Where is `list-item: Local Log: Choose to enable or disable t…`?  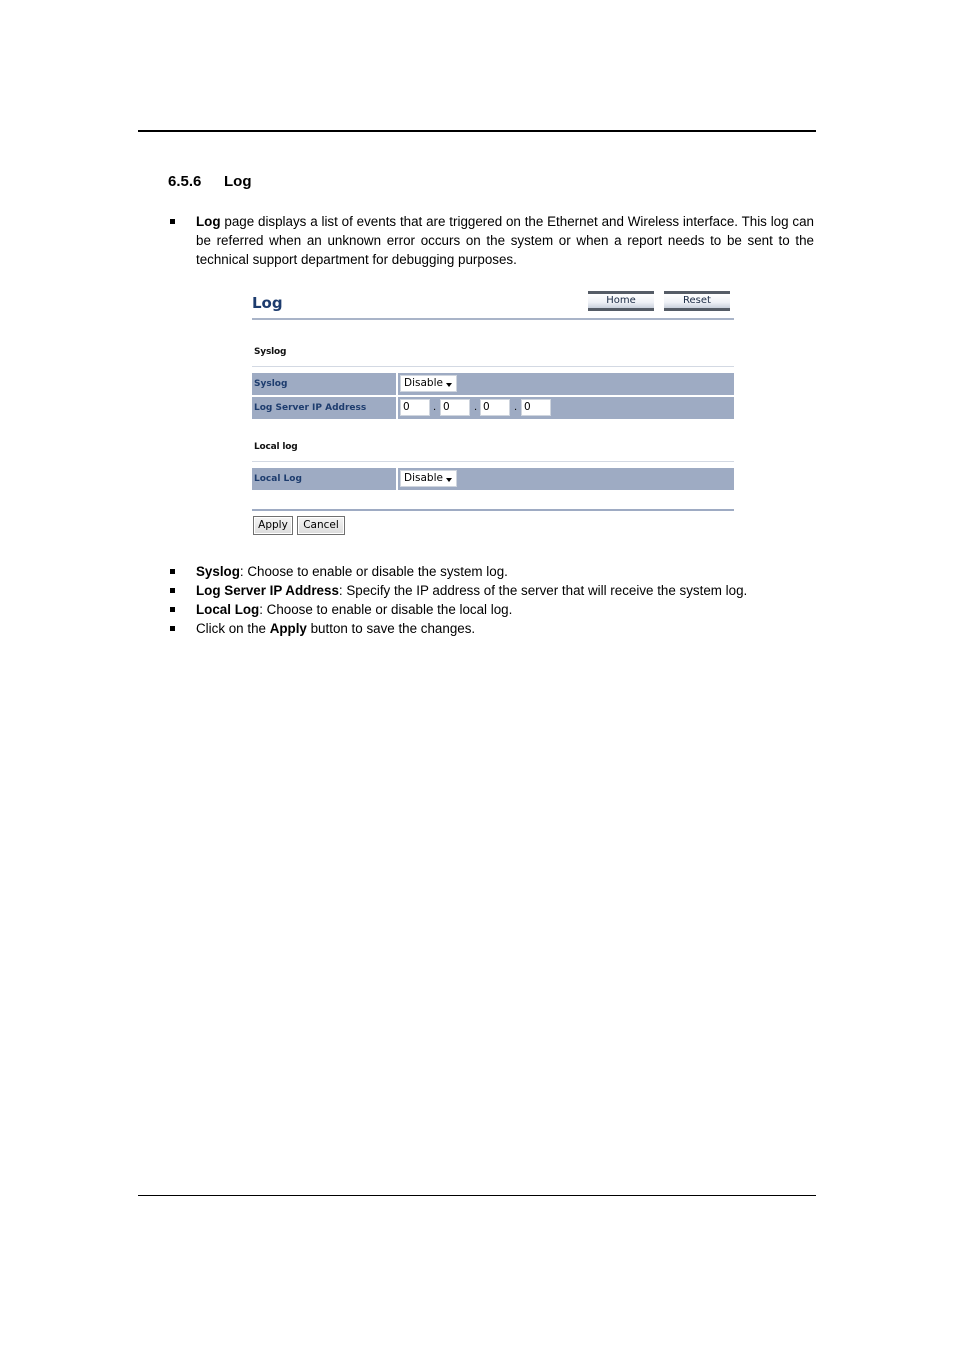
list-item: Local Log: Choose to enable or disable t… is located at coordinates (491, 609).